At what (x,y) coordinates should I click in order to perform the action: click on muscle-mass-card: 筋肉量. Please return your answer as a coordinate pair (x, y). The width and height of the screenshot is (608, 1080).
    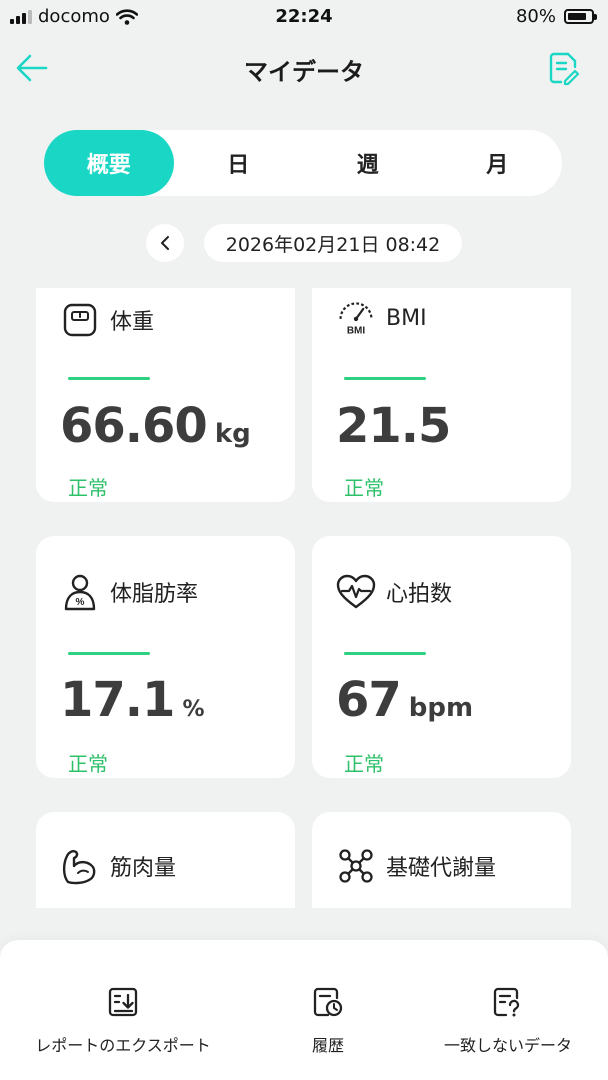
    Looking at the image, I should click on (165, 860).